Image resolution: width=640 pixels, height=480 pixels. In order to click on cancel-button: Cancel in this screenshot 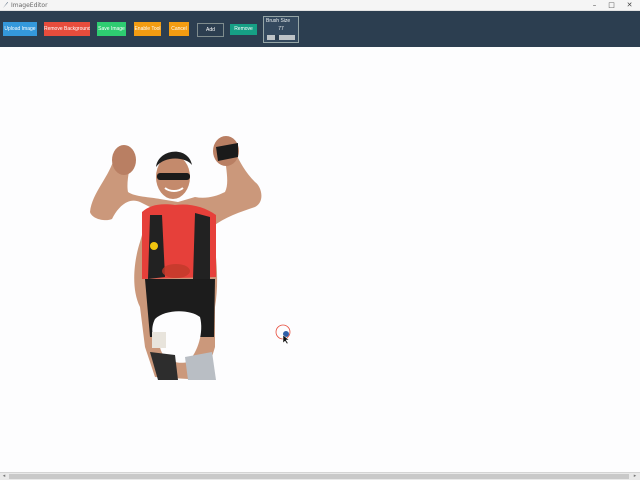, I will do `click(179, 29)`.